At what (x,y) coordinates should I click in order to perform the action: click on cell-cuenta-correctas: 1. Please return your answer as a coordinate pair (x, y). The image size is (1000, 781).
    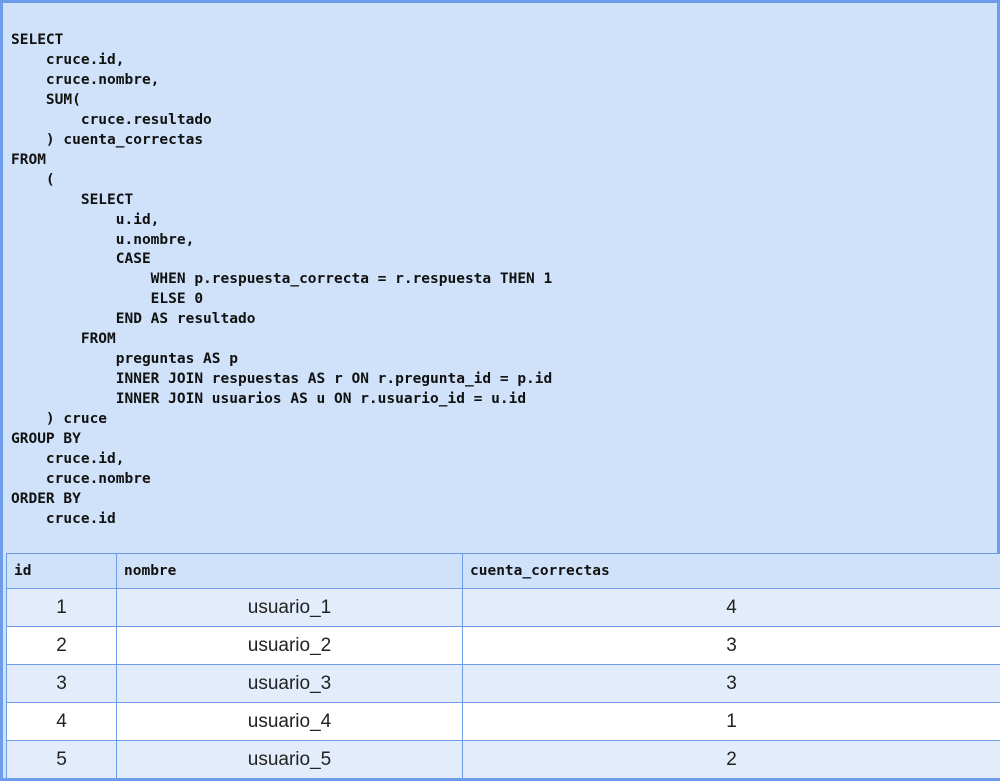
    Looking at the image, I should click on (731, 721).